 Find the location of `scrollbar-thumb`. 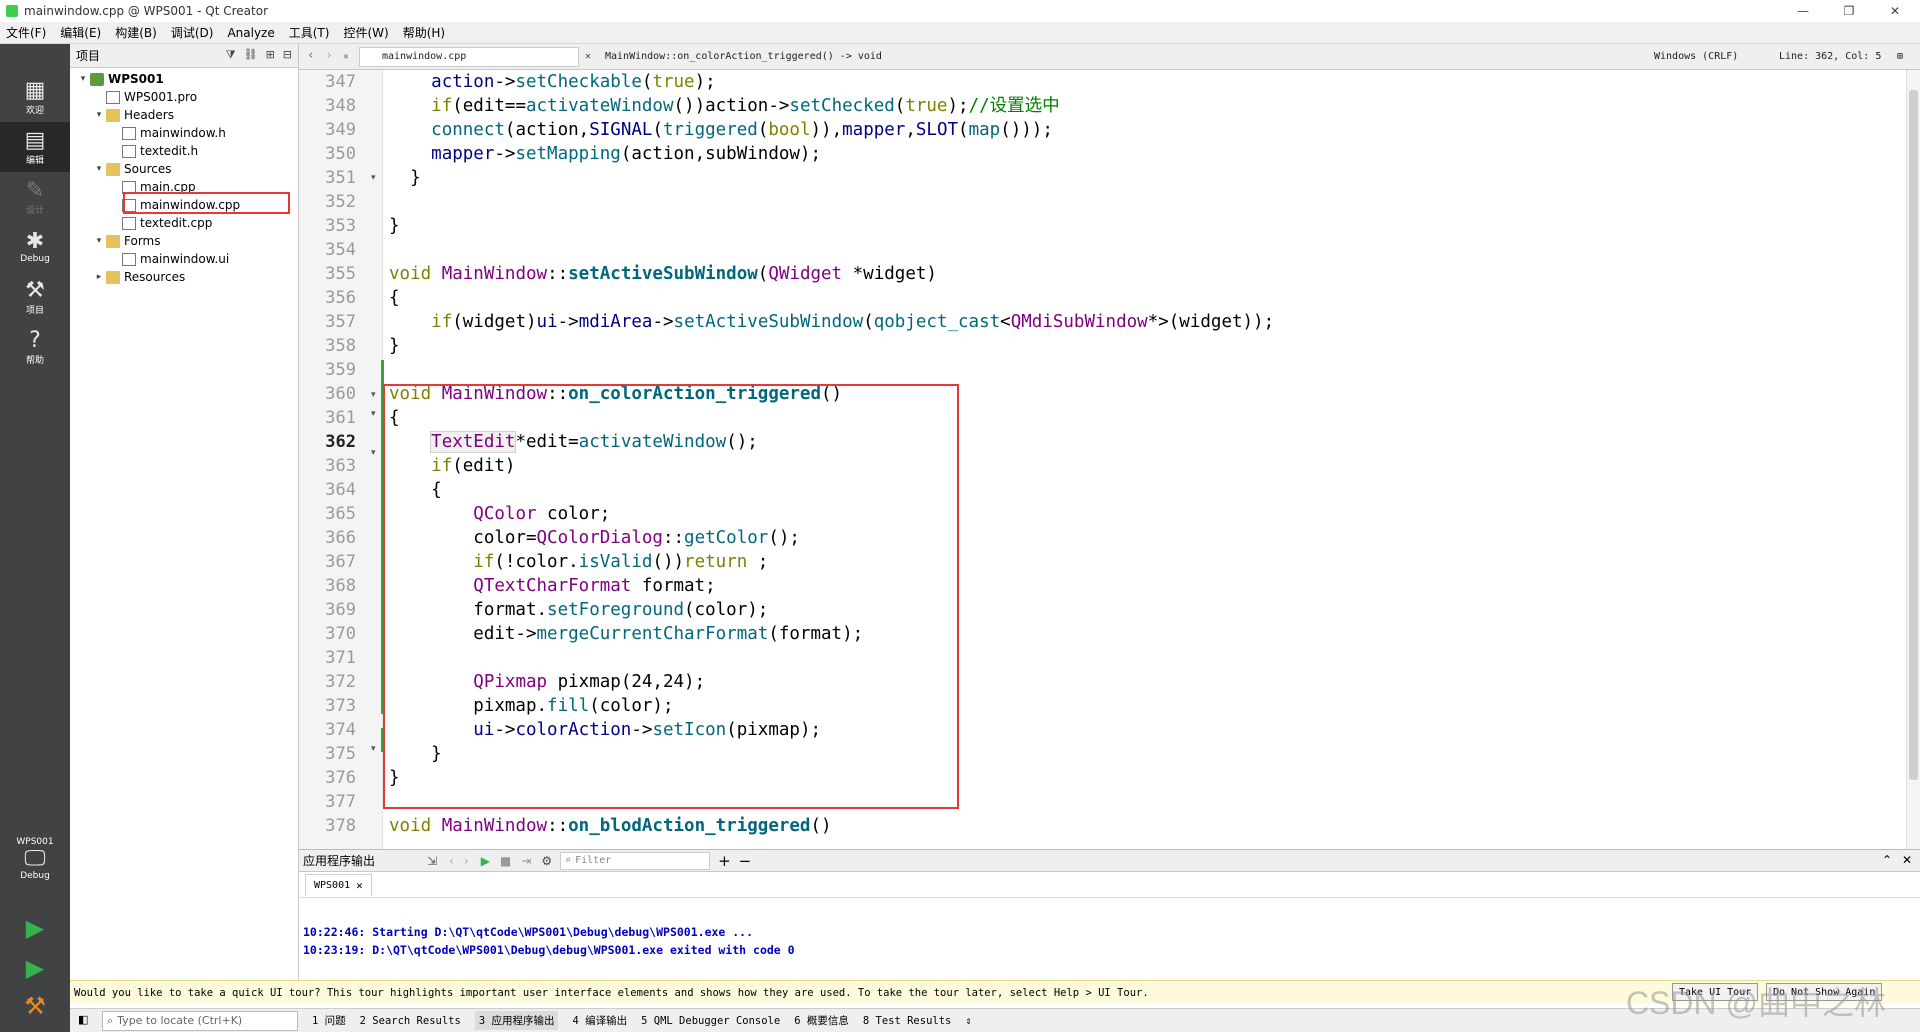

scrollbar-thumb is located at coordinates (1913, 435).